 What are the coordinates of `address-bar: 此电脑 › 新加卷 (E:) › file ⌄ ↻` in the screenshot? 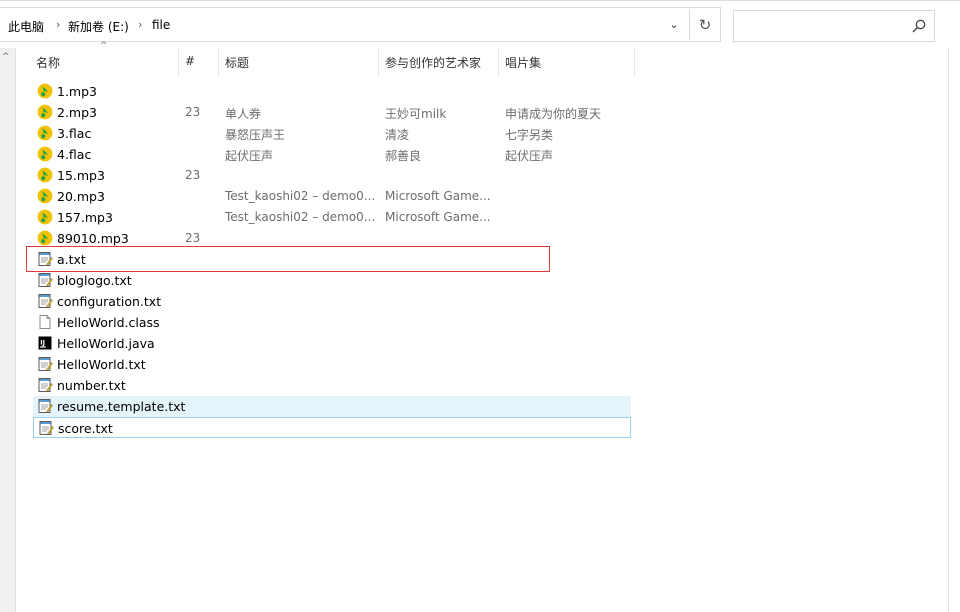 It's located at (360, 24).